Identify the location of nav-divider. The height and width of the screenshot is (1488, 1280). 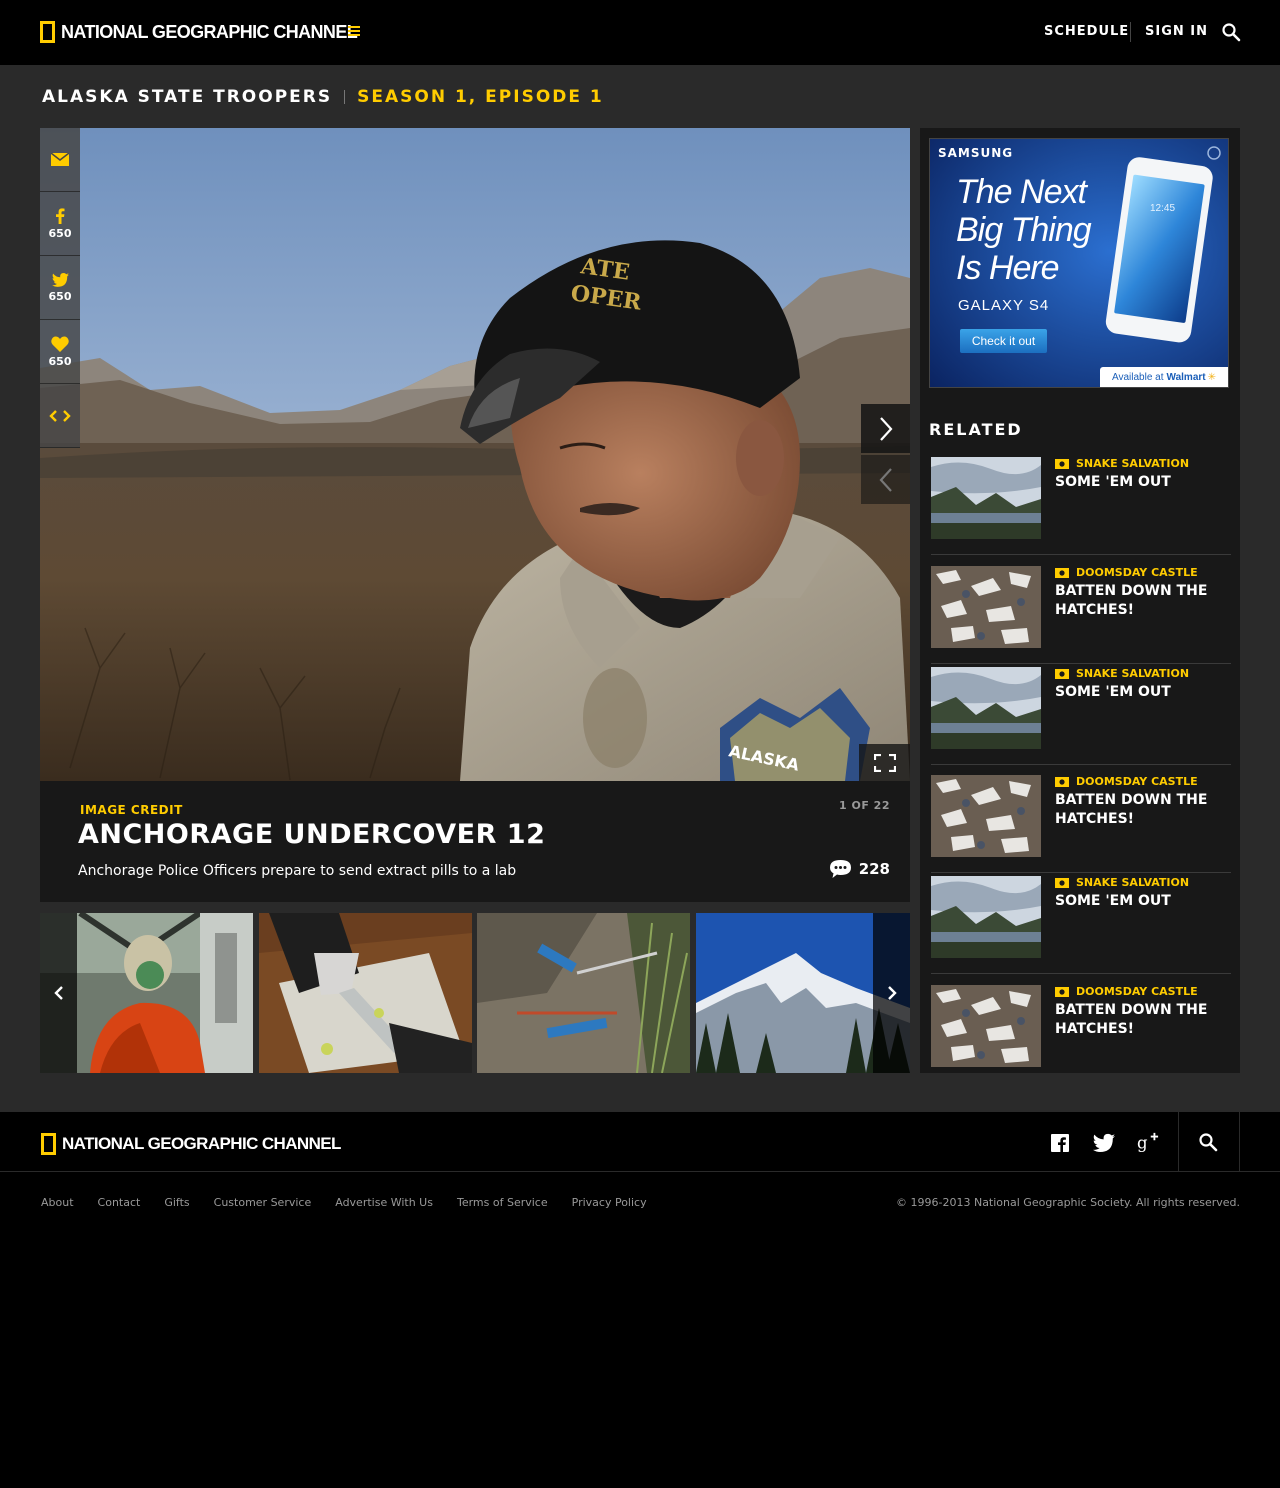
(1130, 32).